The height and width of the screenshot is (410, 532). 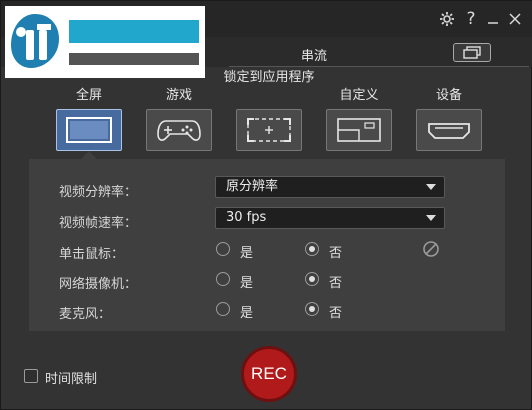 I want to click on microphone-no-label: 否, so click(x=336, y=313).